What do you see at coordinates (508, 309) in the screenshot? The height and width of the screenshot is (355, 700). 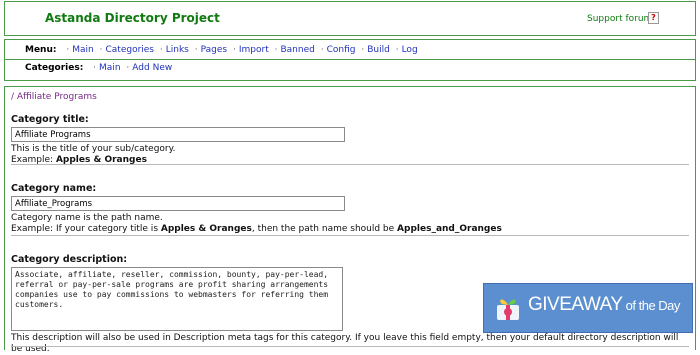 I see `gift-icon` at bounding box center [508, 309].